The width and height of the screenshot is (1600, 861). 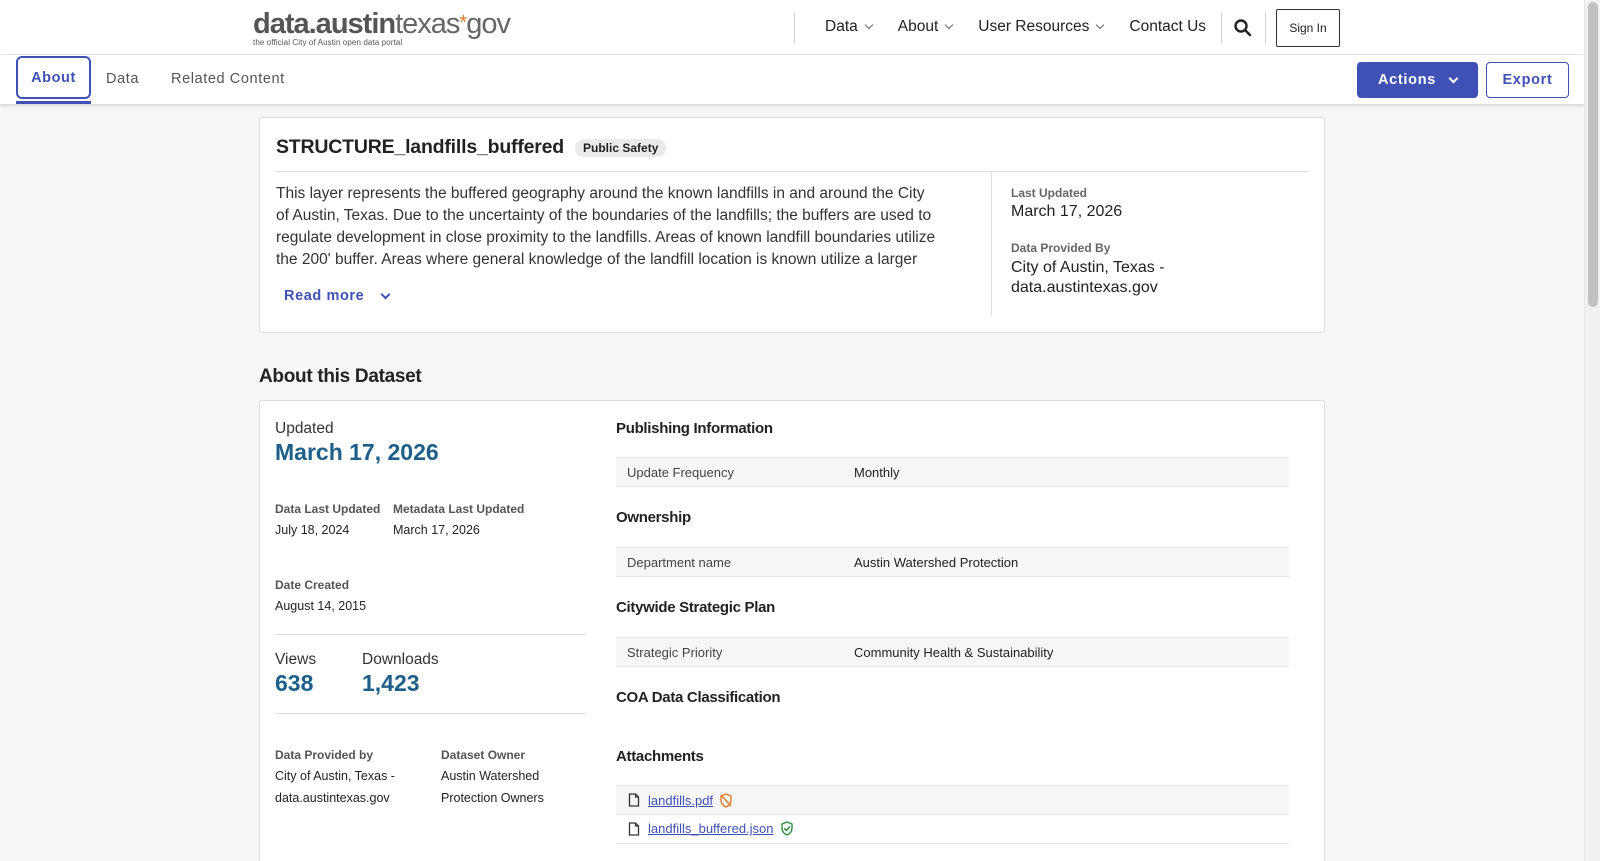 What do you see at coordinates (340, 376) in the screenshot?
I see `about-heading: About this Dataset` at bounding box center [340, 376].